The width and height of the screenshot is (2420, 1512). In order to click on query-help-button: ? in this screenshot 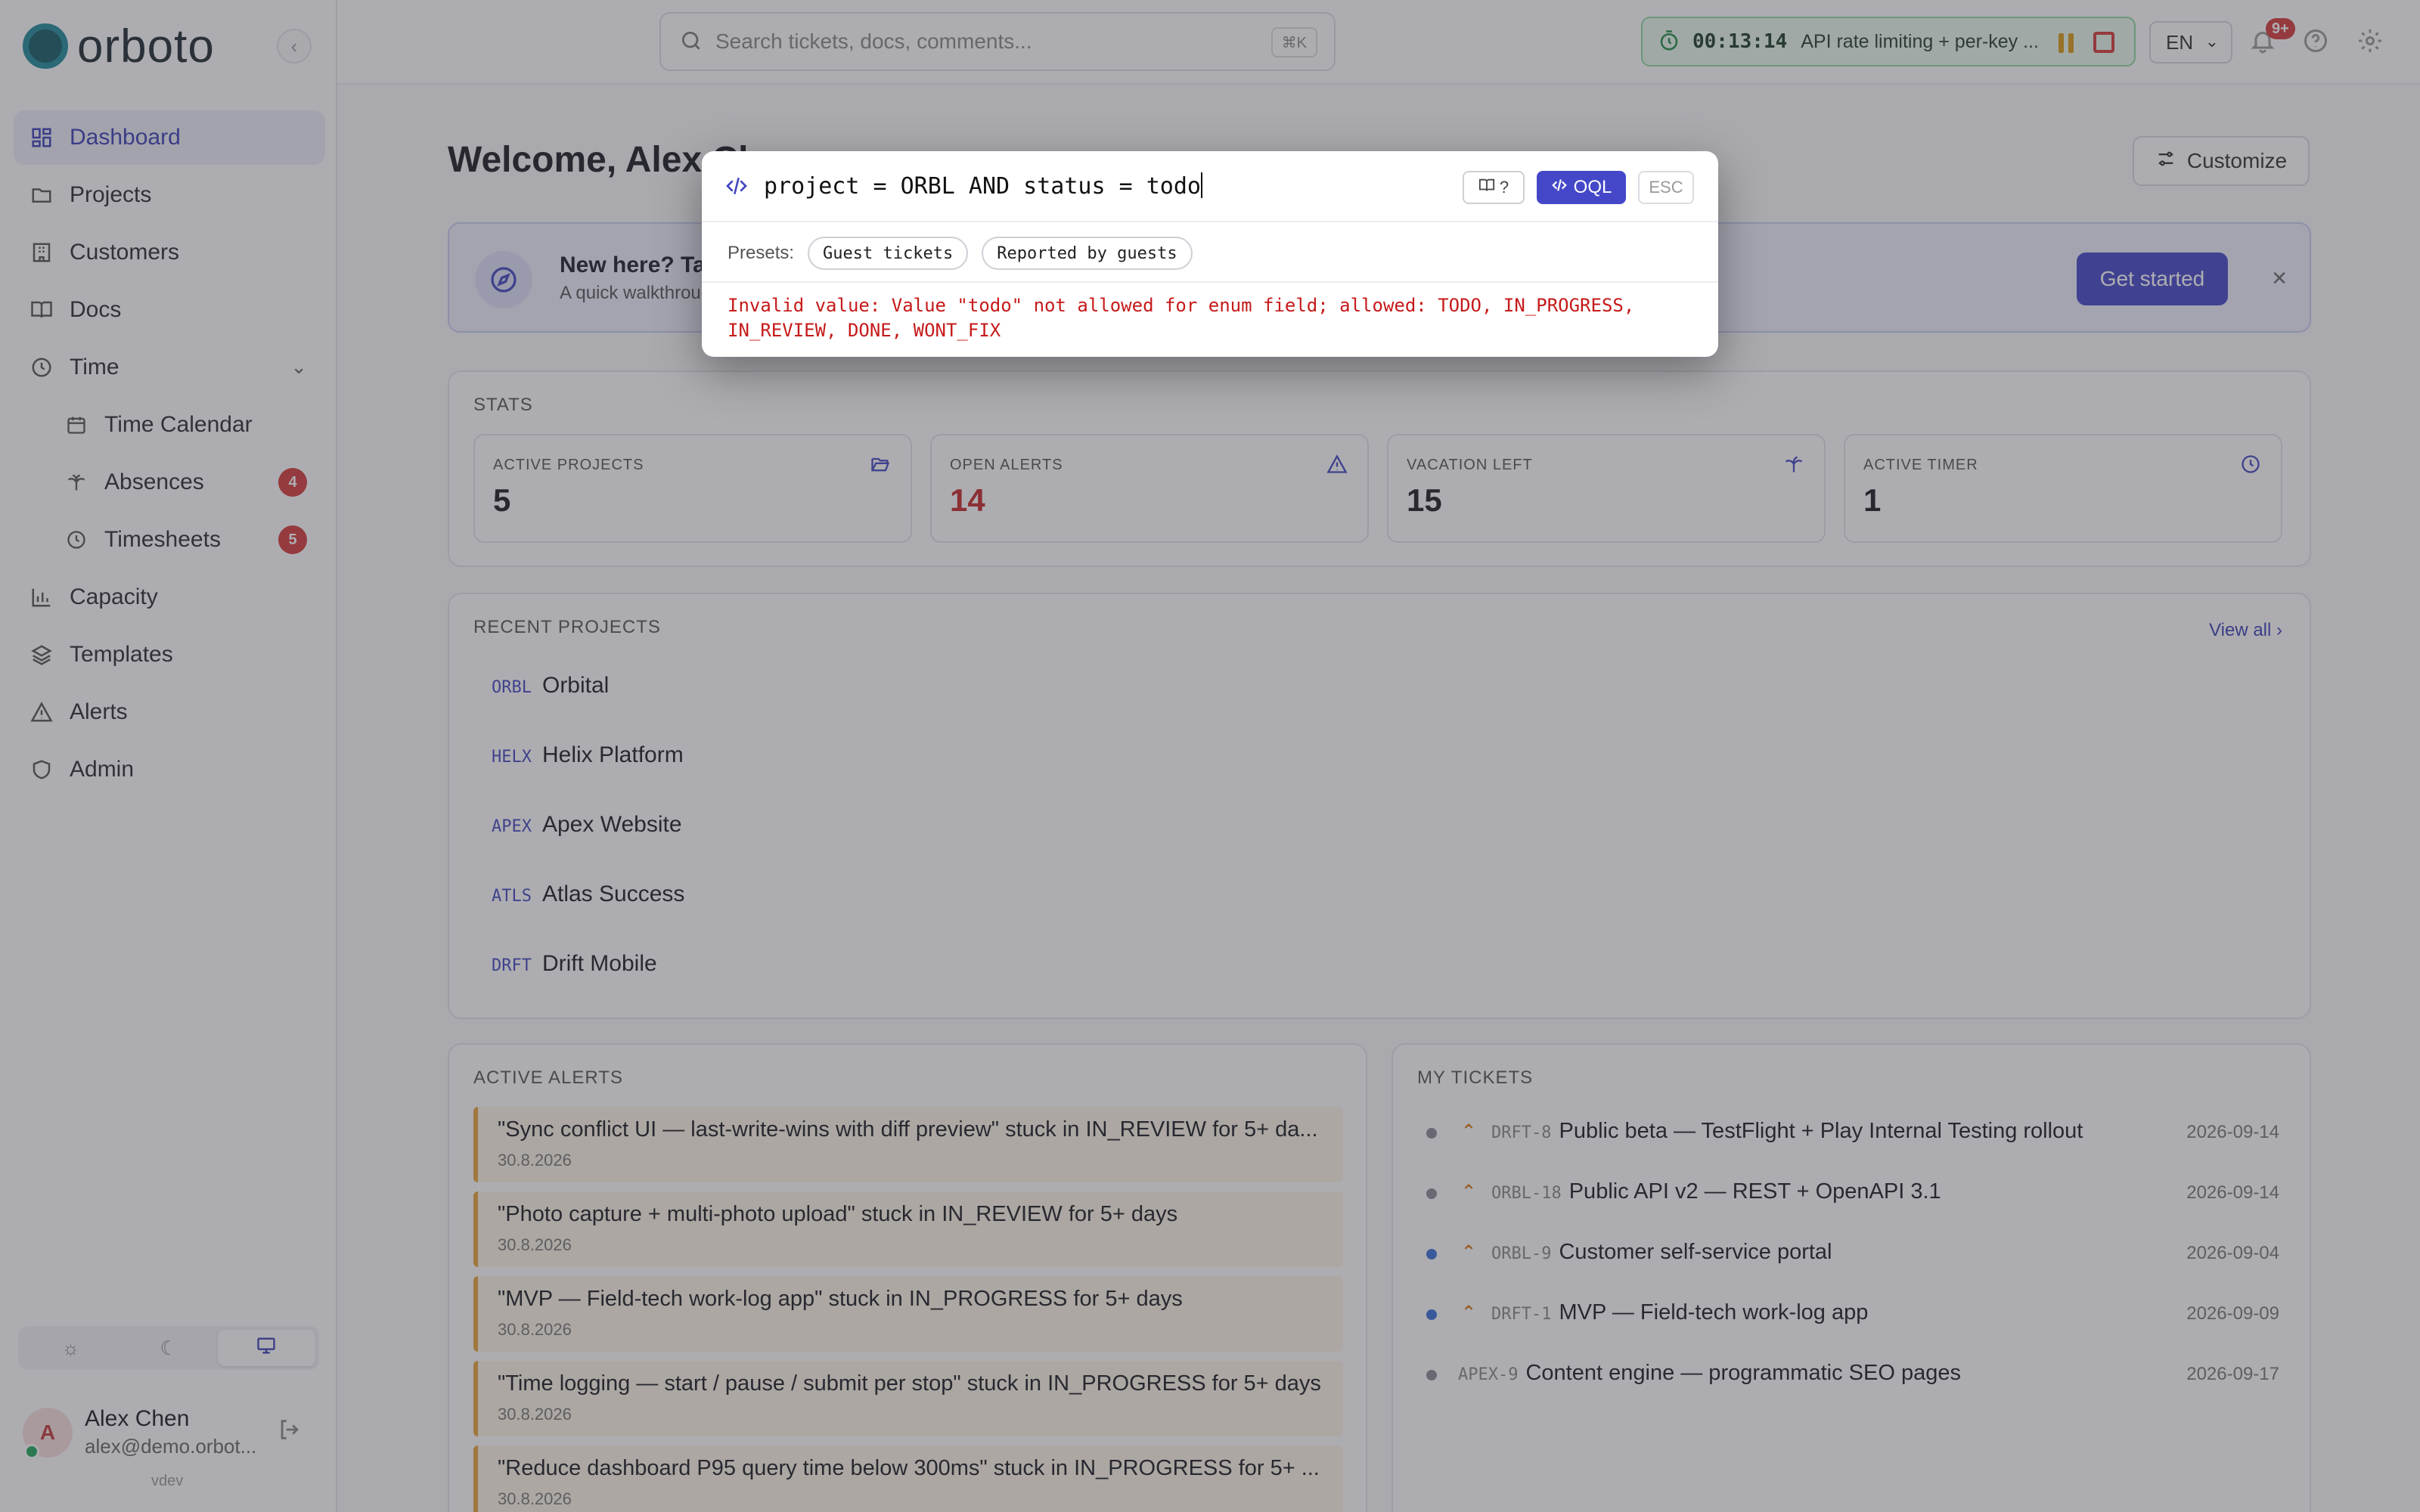, I will do `click(1494, 187)`.